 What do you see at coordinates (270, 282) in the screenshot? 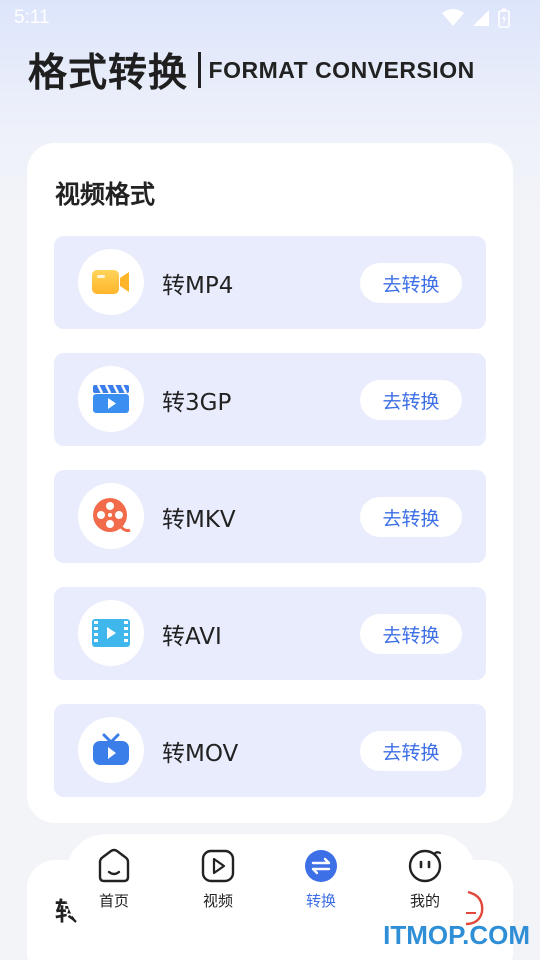
I see `format-row-mp4: 转MP4 去转换` at bounding box center [270, 282].